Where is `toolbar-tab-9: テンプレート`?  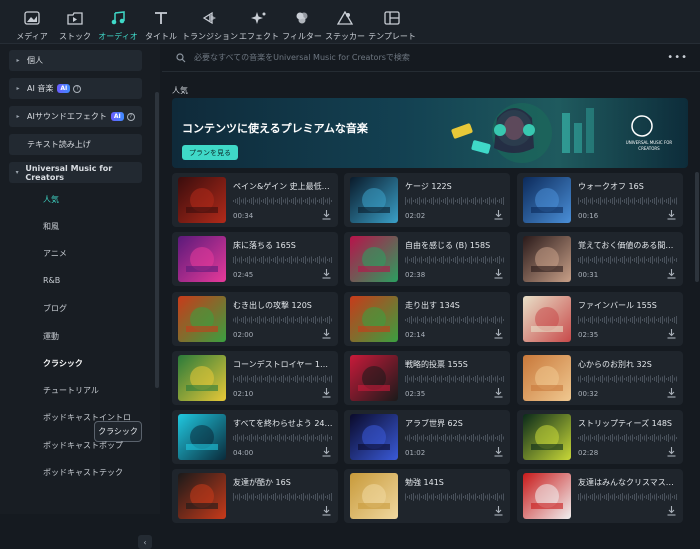
toolbar-tab-9: テンプレート is located at coordinates (392, 21).